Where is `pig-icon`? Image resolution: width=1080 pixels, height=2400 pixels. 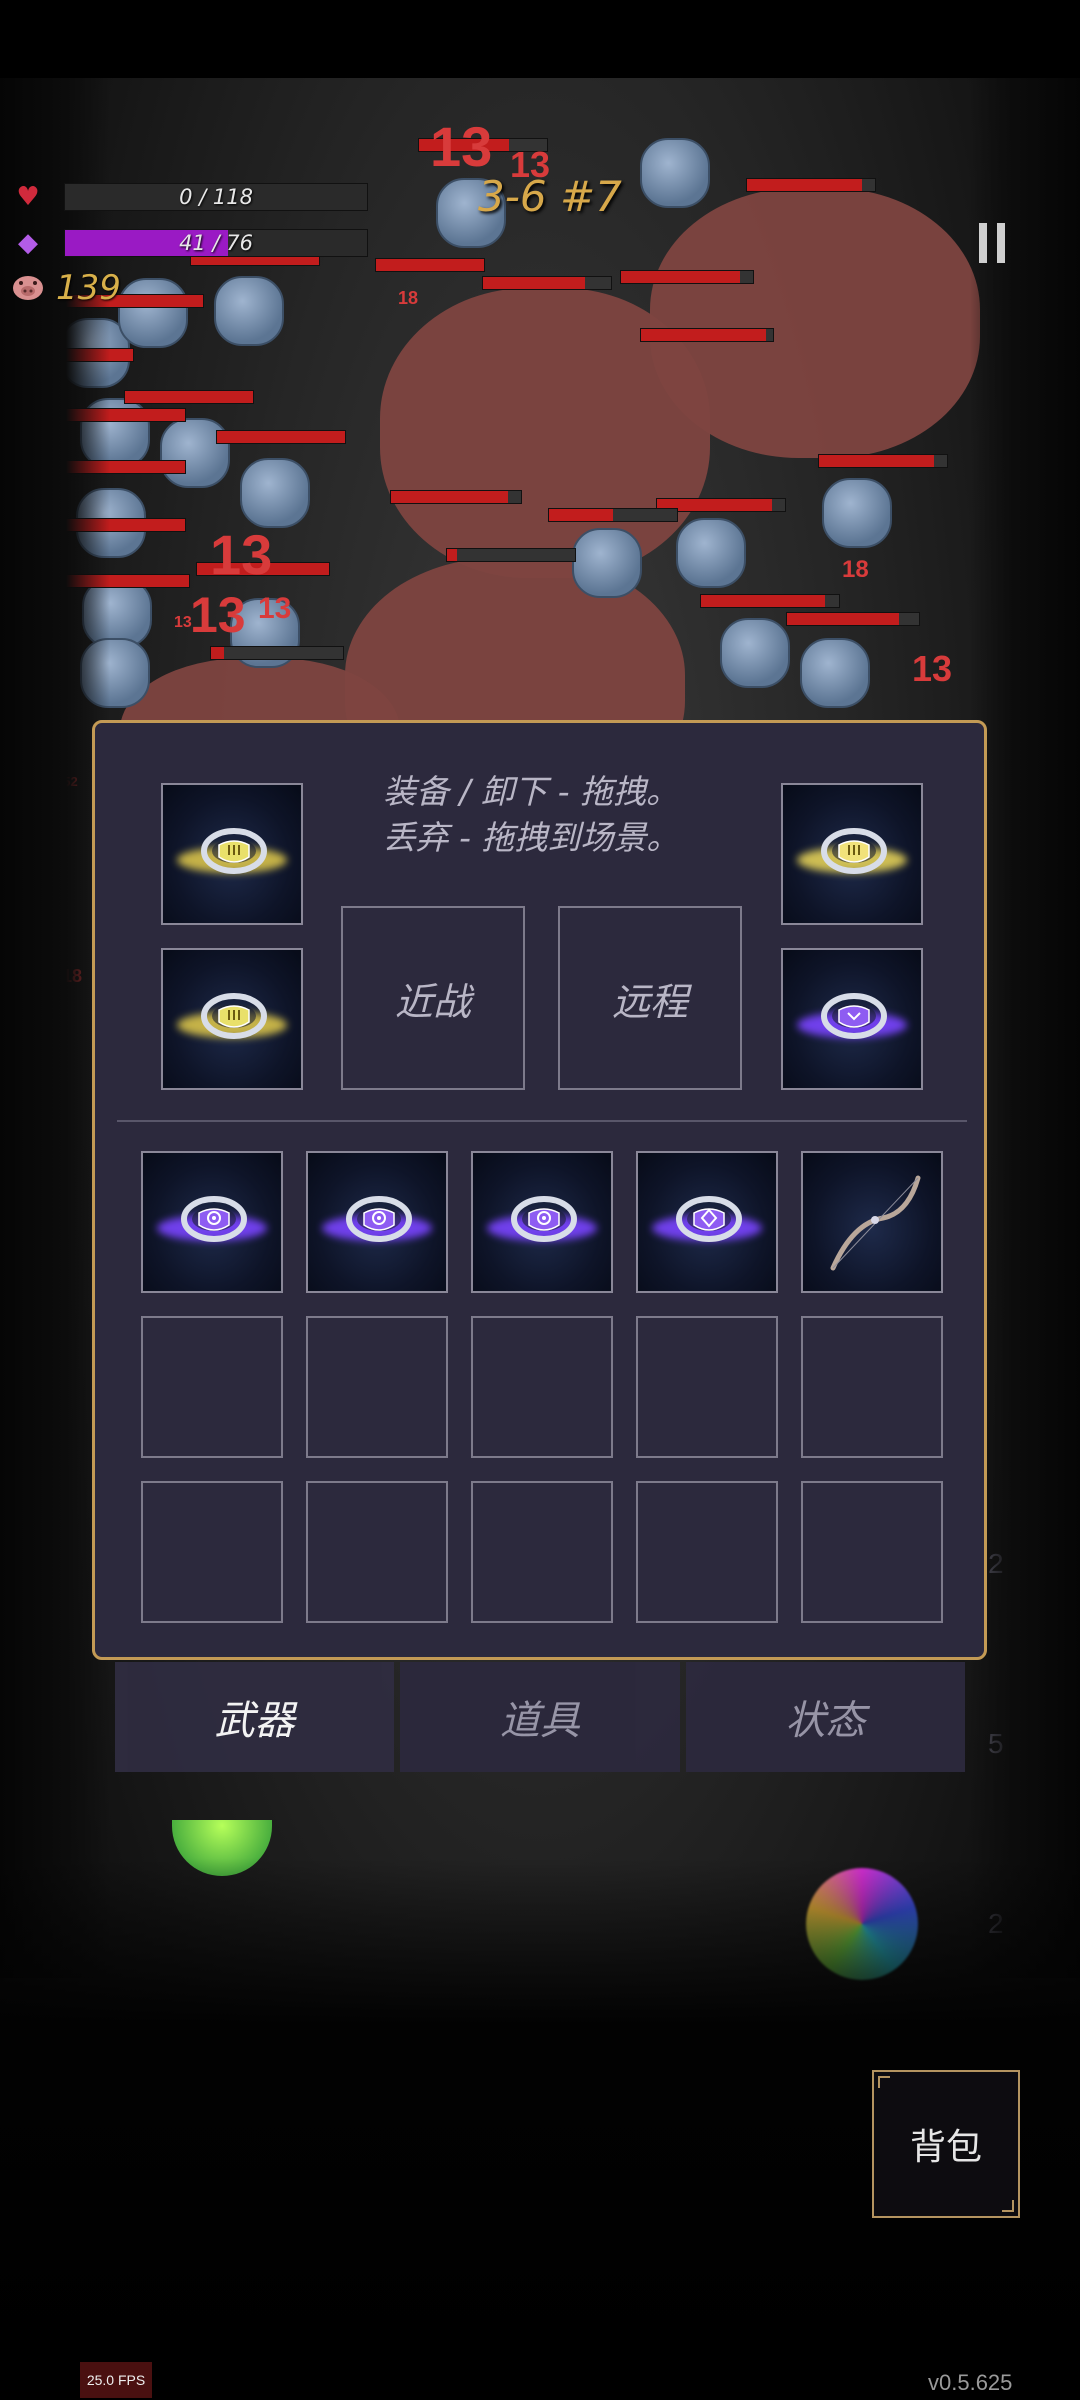 pig-icon is located at coordinates (28, 287).